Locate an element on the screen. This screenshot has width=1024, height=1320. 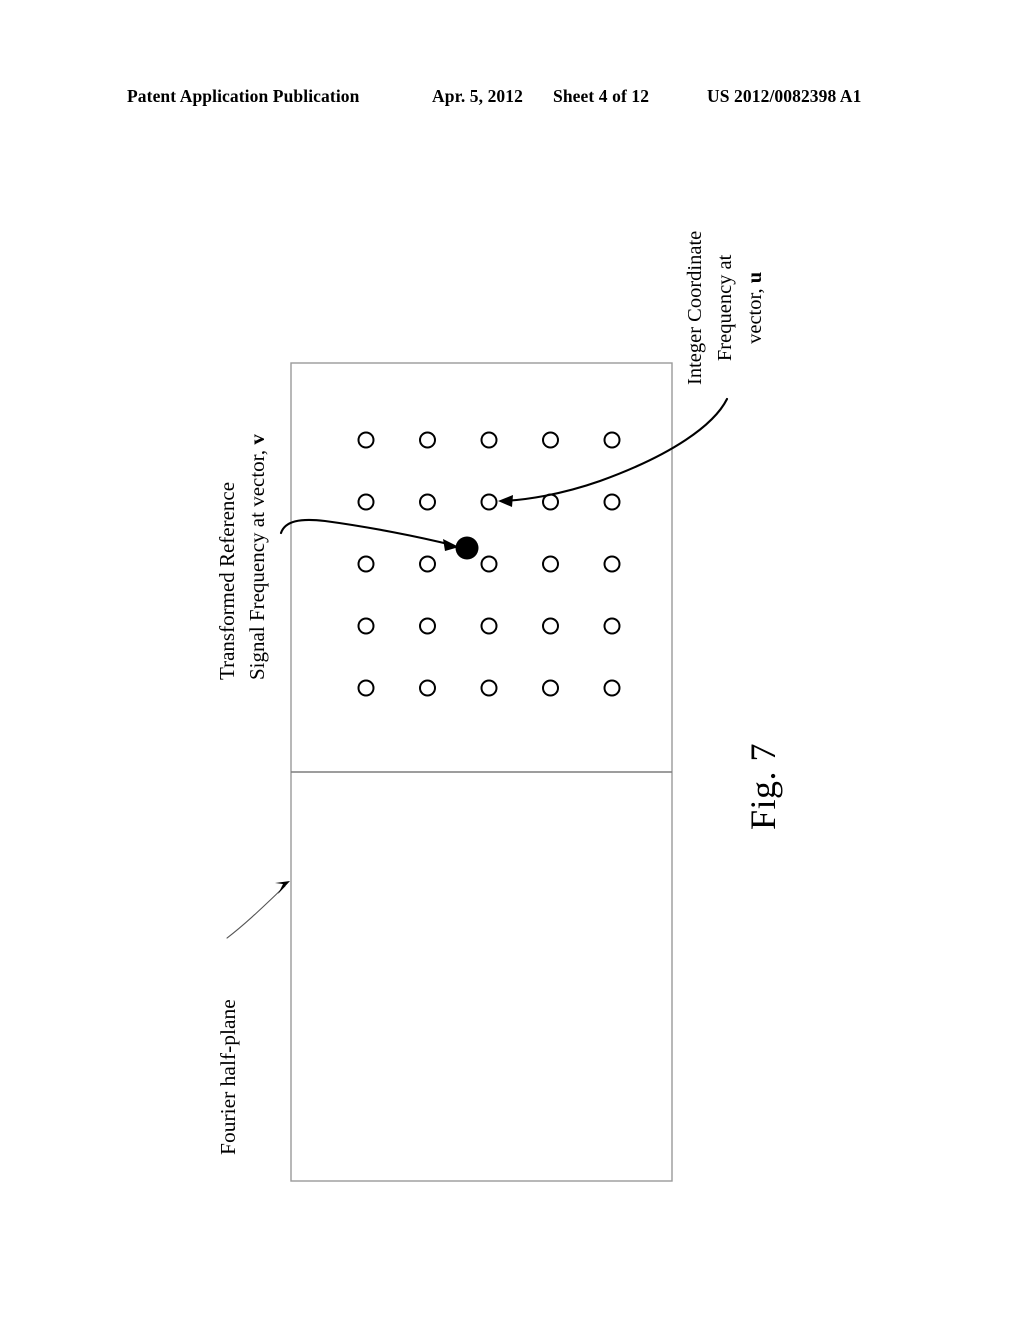
vector-v-symbol: v is located at coordinates (257, 439).